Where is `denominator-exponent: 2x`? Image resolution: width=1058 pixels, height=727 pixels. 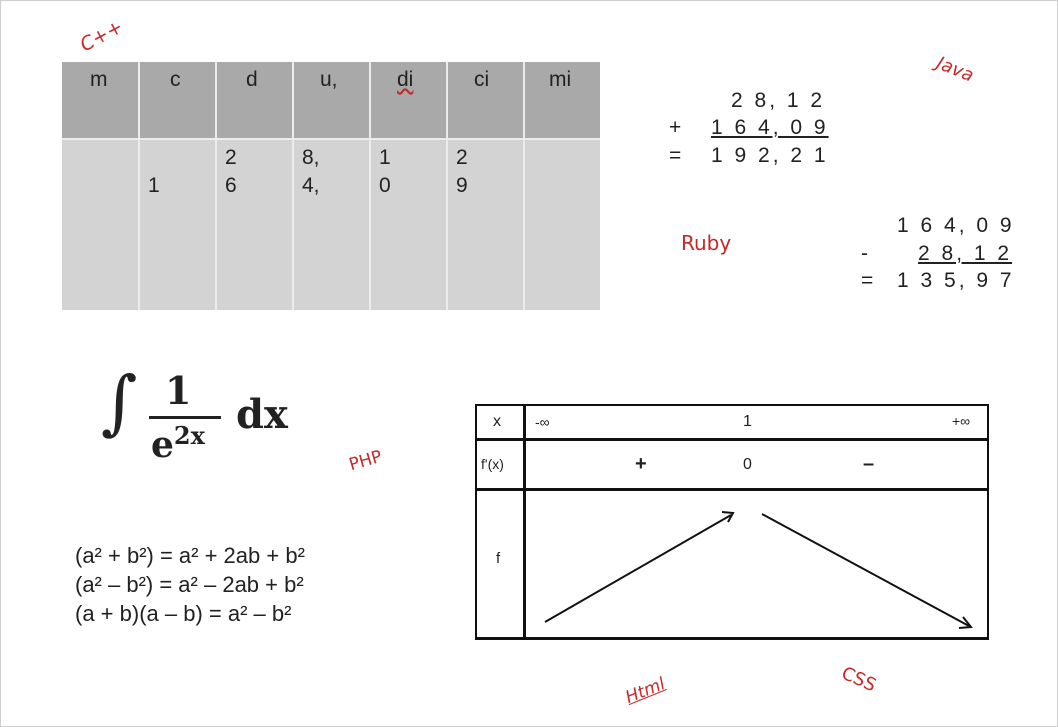 denominator-exponent: 2x is located at coordinates (189, 435).